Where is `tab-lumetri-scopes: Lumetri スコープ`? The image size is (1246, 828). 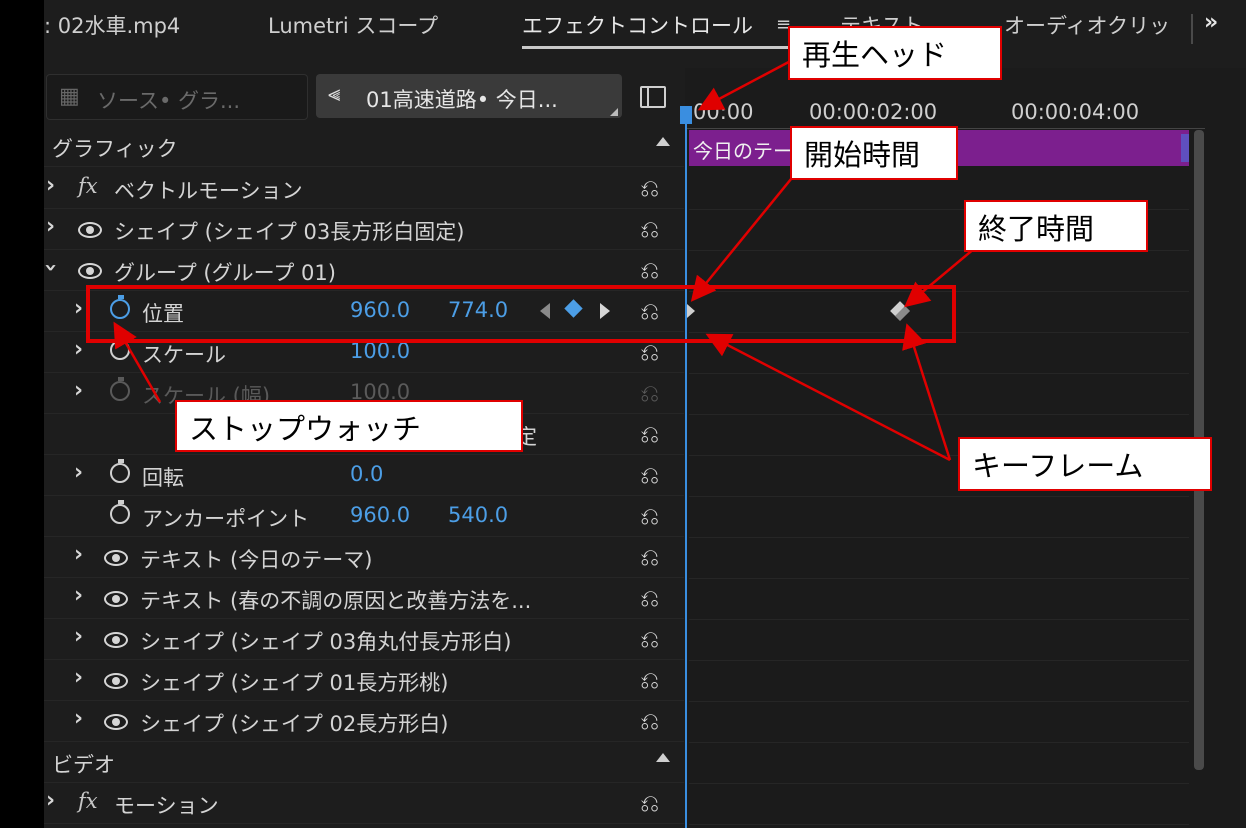
tab-lumetri-scopes: Lumetri スコープ is located at coordinates (353, 25).